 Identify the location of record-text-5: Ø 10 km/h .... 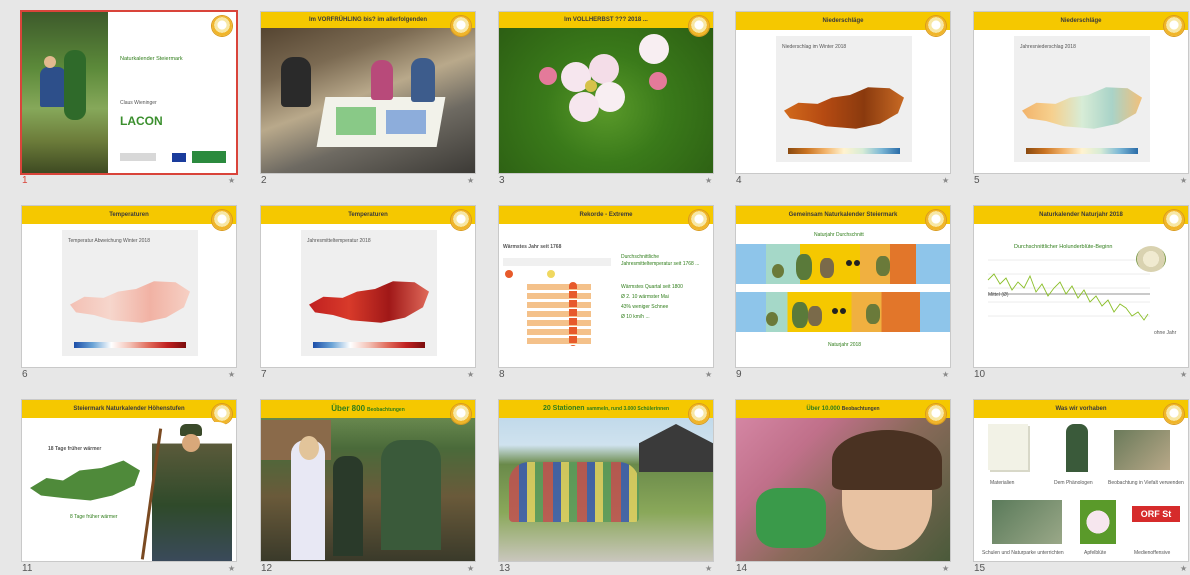
(635, 317).